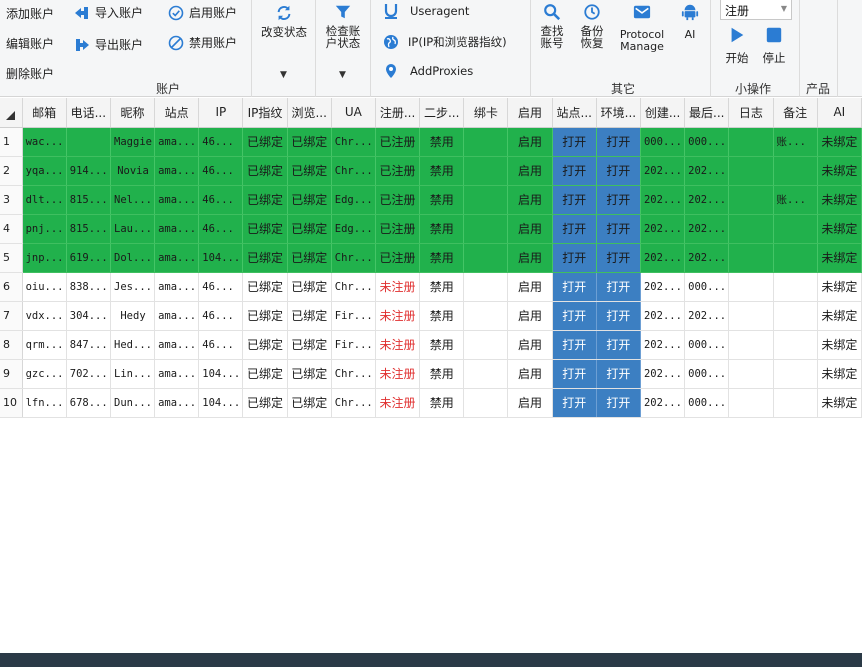  I want to click on change-status-dropdown-icon: ▼, so click(283, 75).